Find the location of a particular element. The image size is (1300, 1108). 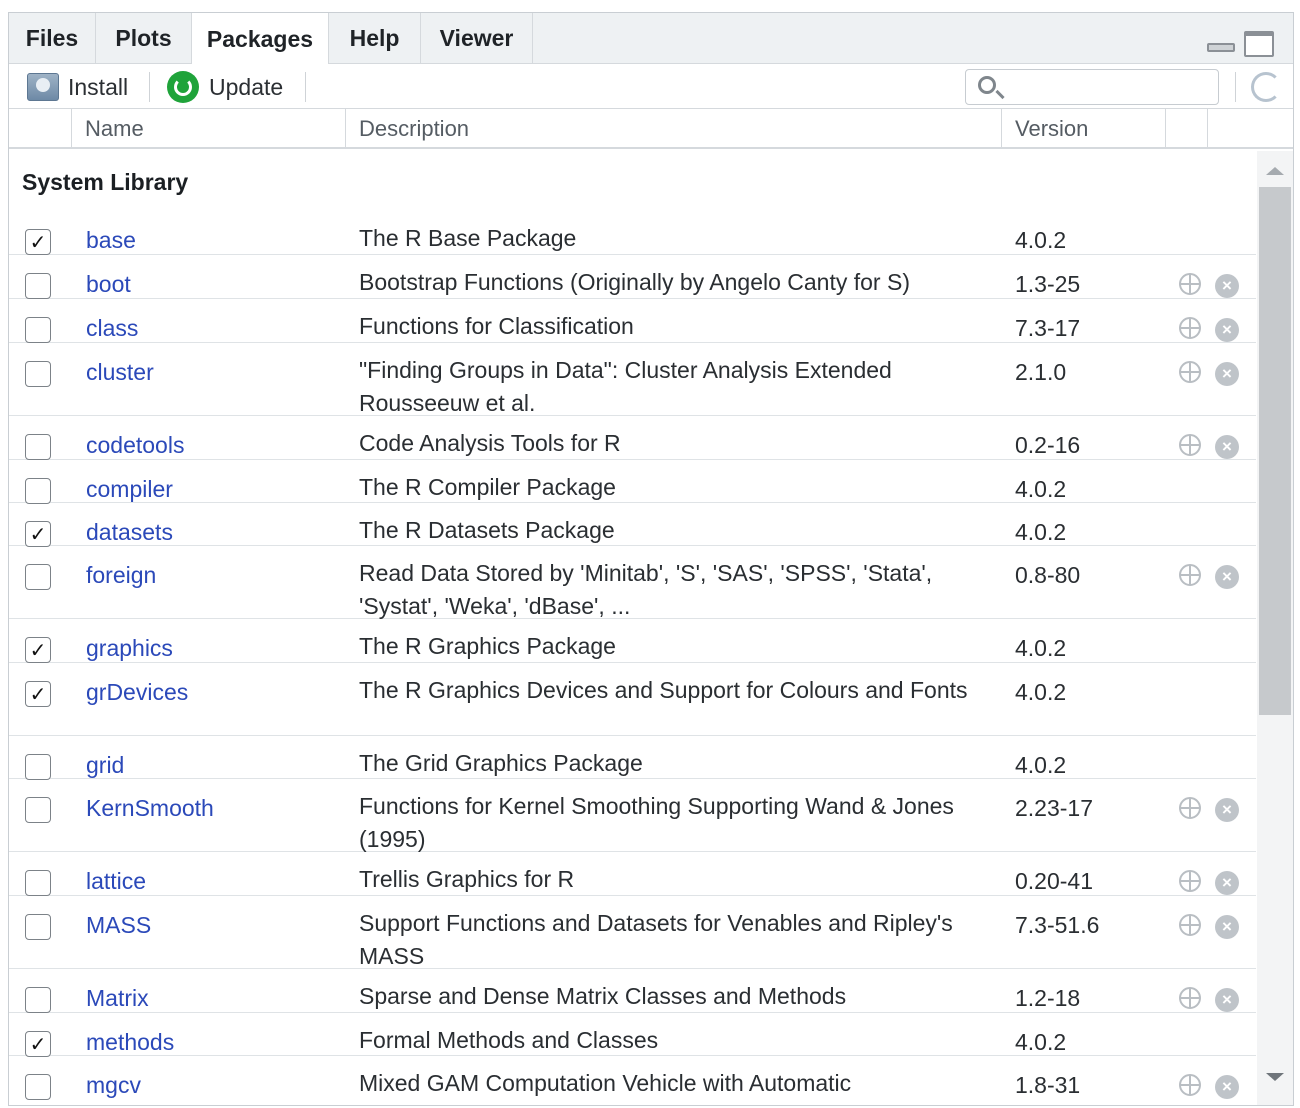

package-name-link: lattice is located at coordinates (116, 881).